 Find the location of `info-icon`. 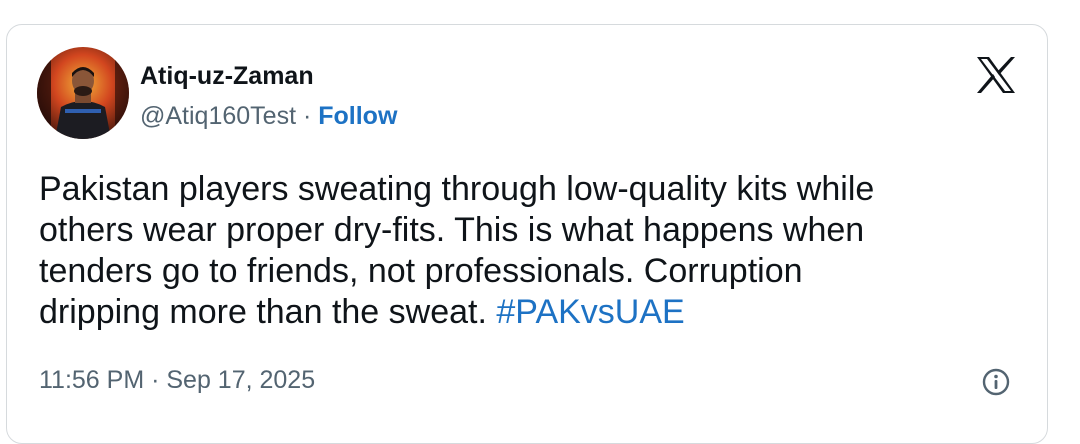

info-icon is located at coordinates (996, 382).